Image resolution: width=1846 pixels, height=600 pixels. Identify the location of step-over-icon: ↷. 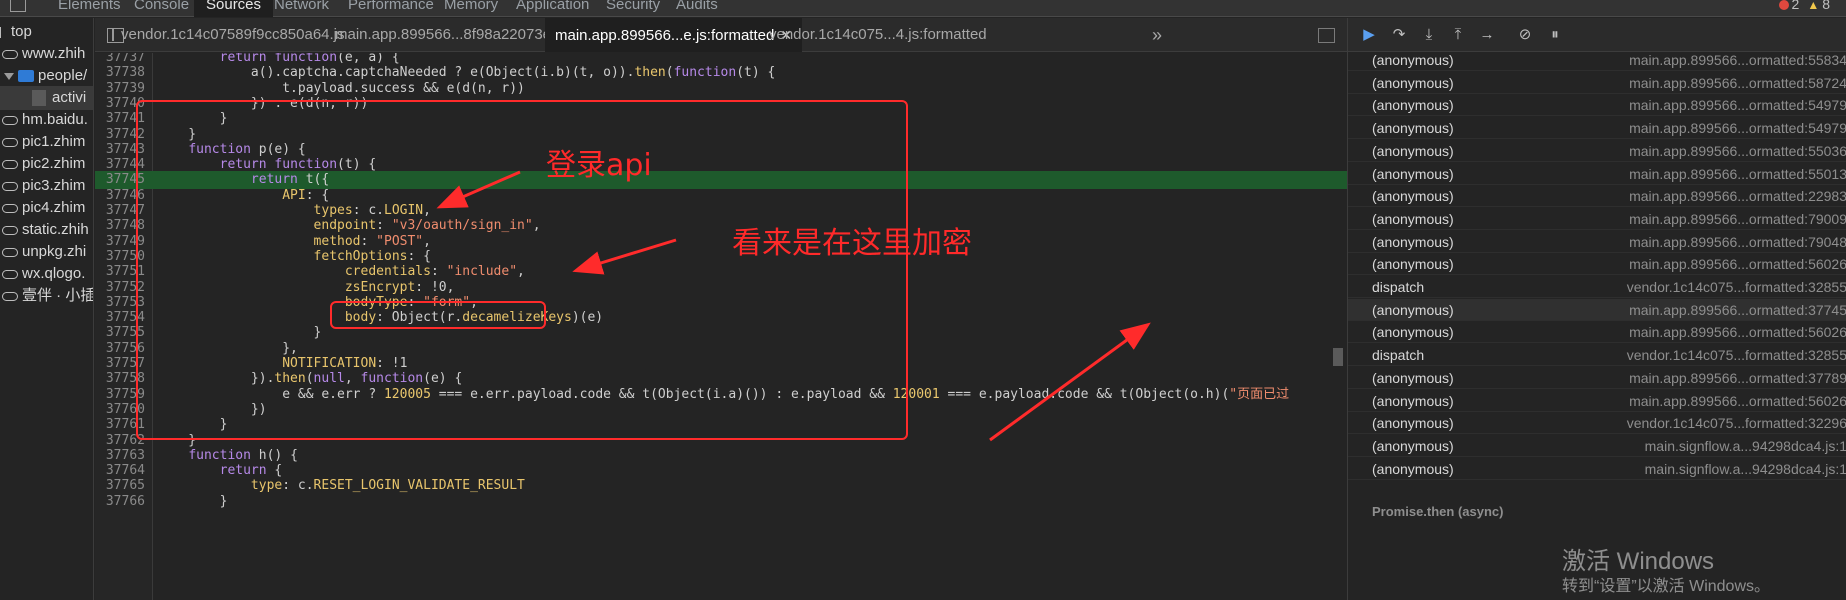
(1399, 35).